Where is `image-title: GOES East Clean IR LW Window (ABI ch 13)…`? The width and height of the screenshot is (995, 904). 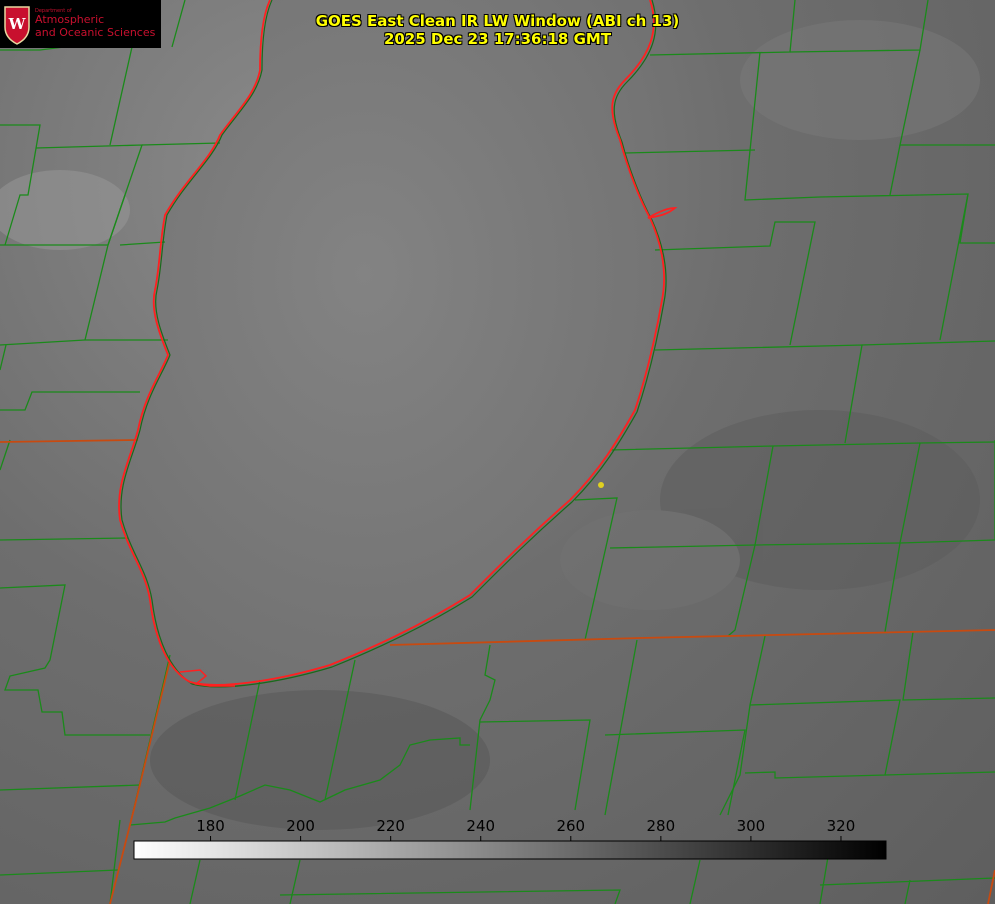
image-title: GOES East Clean IR LW Window (ABI ch 13)… is located at coordinates (497, 30).